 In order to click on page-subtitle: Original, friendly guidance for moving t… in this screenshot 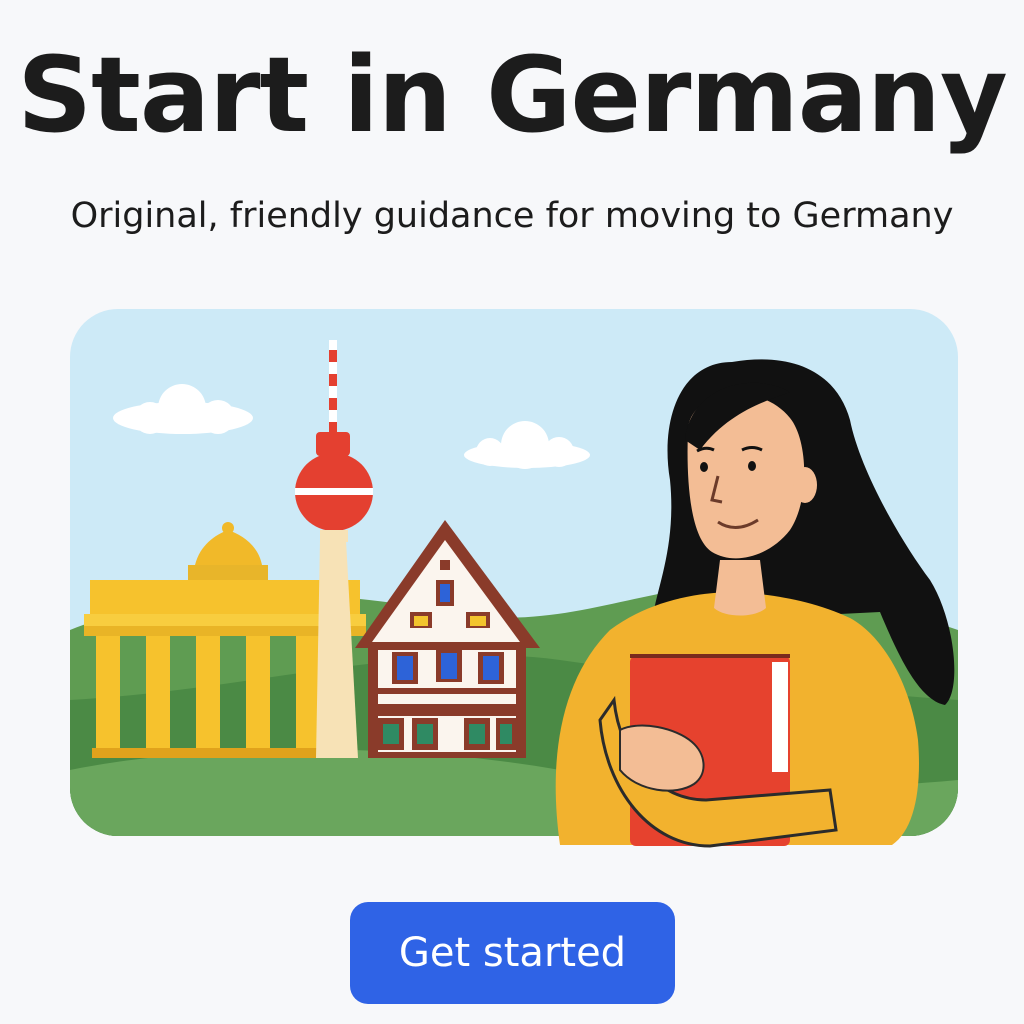, I will do `click(512, 216)`.